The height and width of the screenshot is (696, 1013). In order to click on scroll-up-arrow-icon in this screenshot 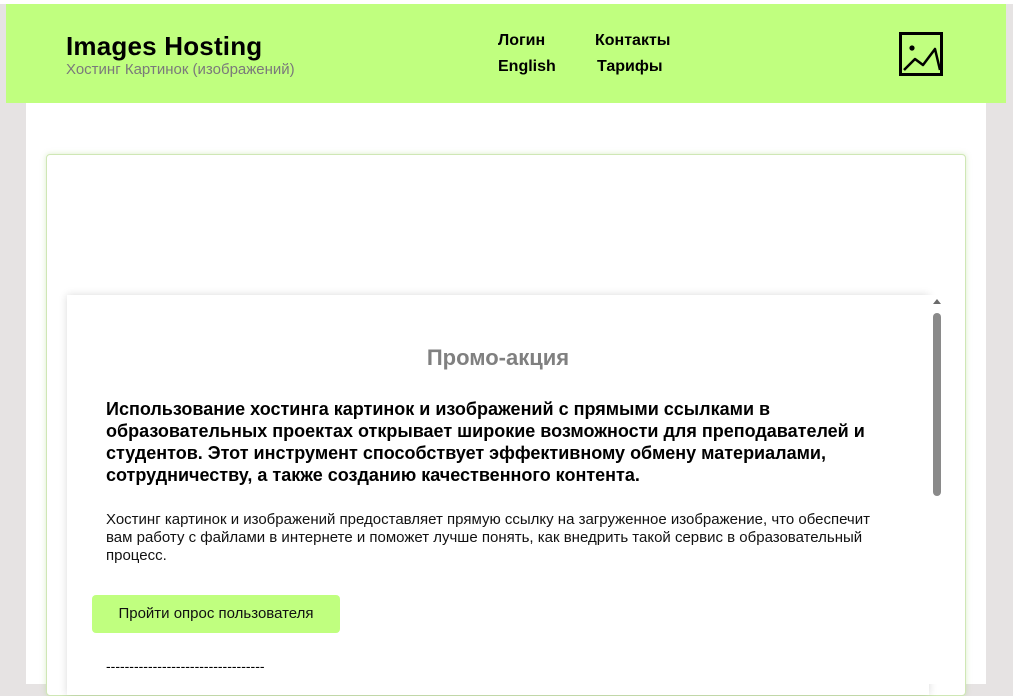, I will do `click(937, 301)`.